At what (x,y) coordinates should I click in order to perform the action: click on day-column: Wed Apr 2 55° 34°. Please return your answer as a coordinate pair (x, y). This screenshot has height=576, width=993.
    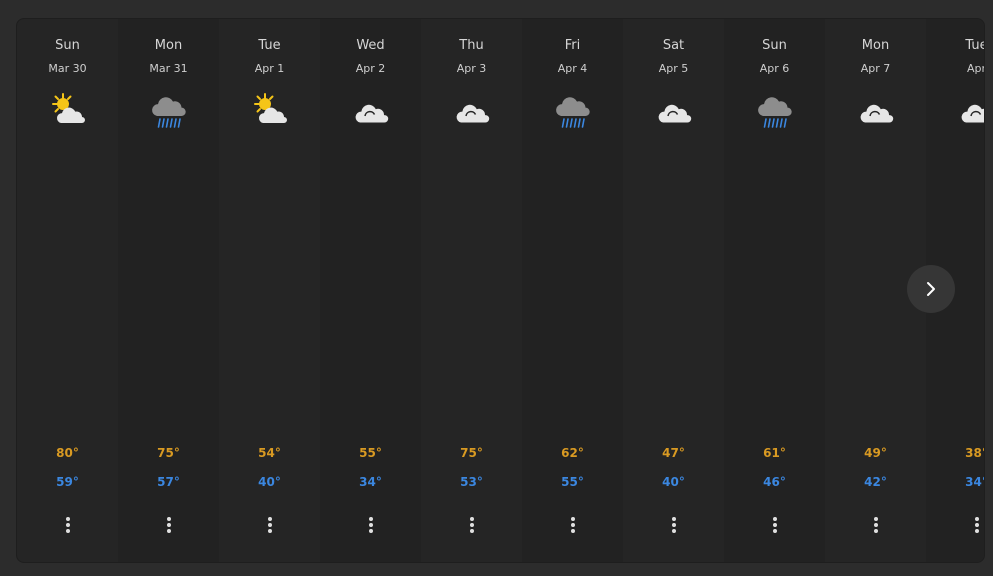
    Looking at the image, I should click on (370, 290).